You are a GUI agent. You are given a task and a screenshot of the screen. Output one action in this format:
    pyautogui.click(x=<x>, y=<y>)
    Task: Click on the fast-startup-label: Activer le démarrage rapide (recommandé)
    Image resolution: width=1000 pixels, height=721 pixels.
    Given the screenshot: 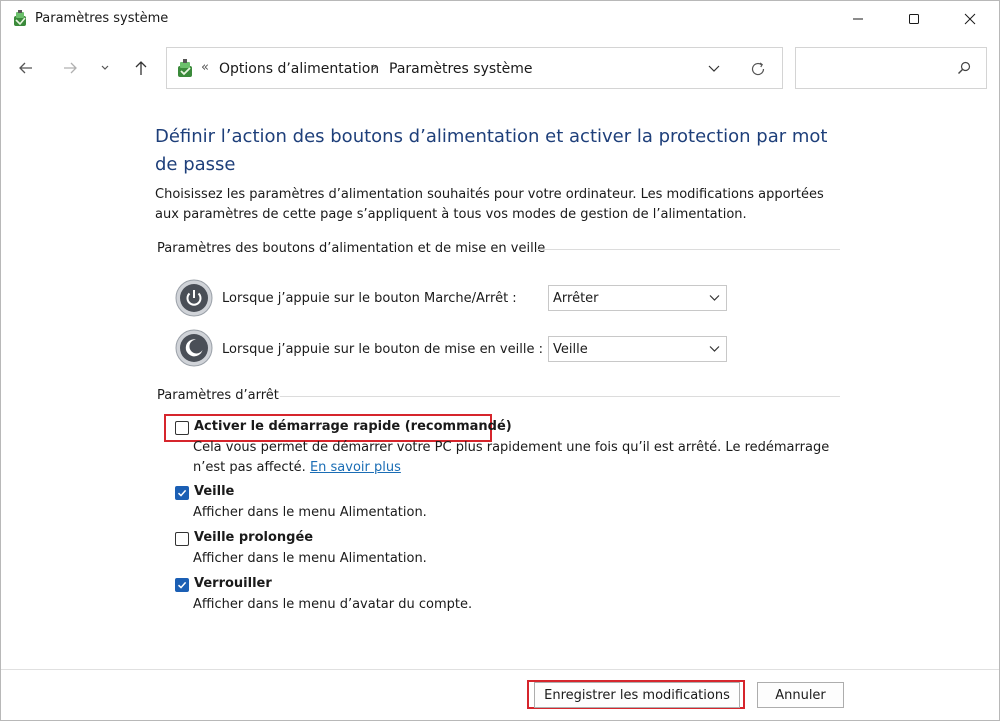 What is the action you would take?
    pyautogui.click(x=353, y=426)
    